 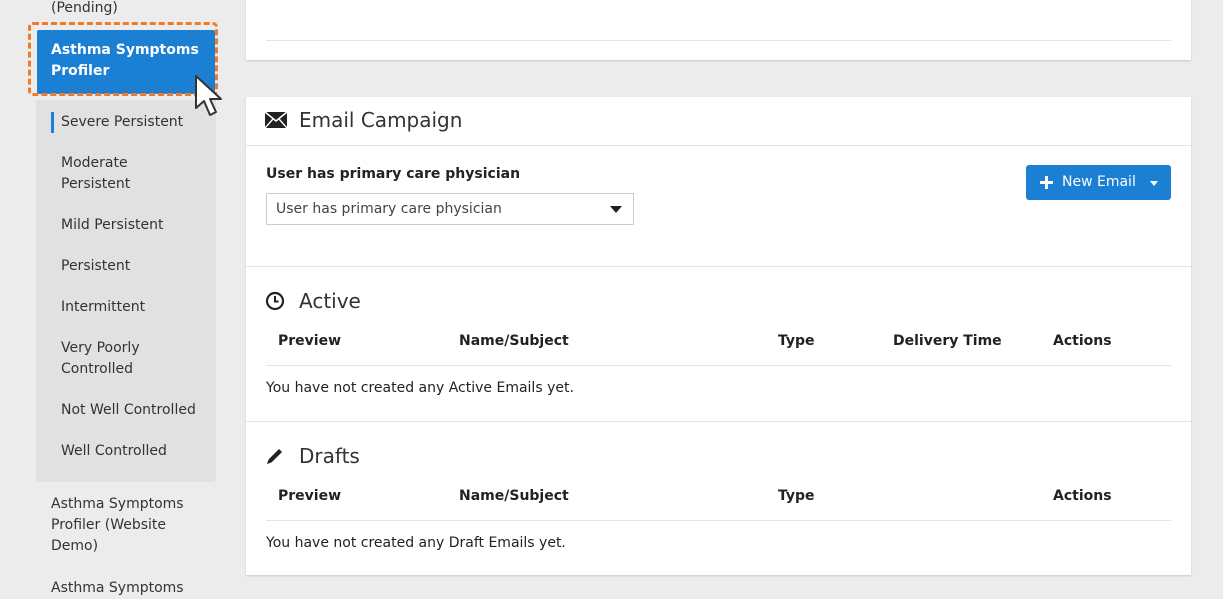 What do you see at coordinates (718, 30) in the screenshot?
I see `top-panel` at bounding box center [718, 30].